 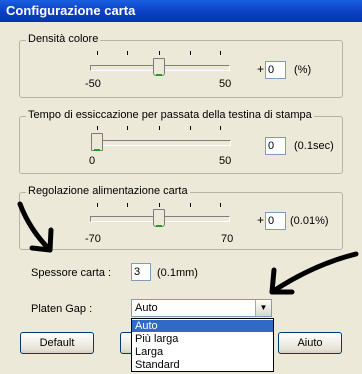 I want to click on thickness-value-field: 3, so click(x=141, y=272).